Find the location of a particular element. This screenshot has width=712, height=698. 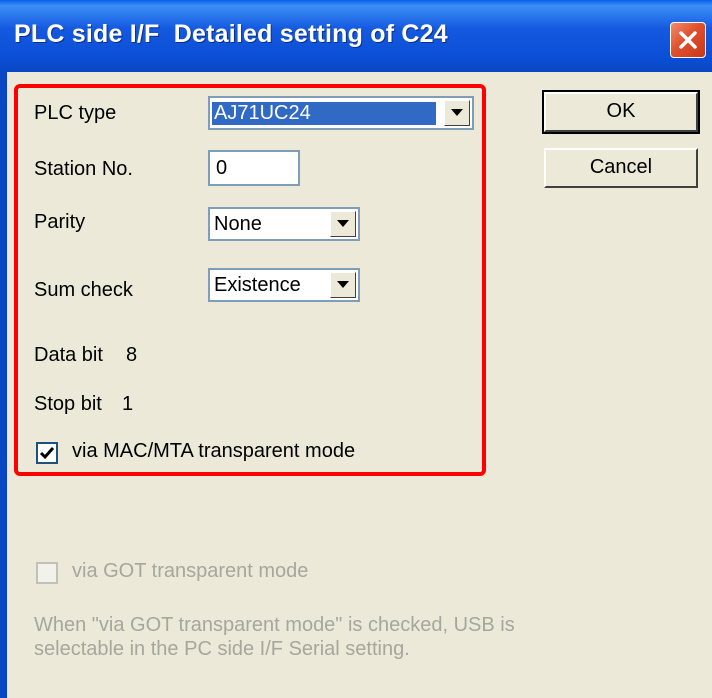

close-icon is located at coordinates (688, 40).